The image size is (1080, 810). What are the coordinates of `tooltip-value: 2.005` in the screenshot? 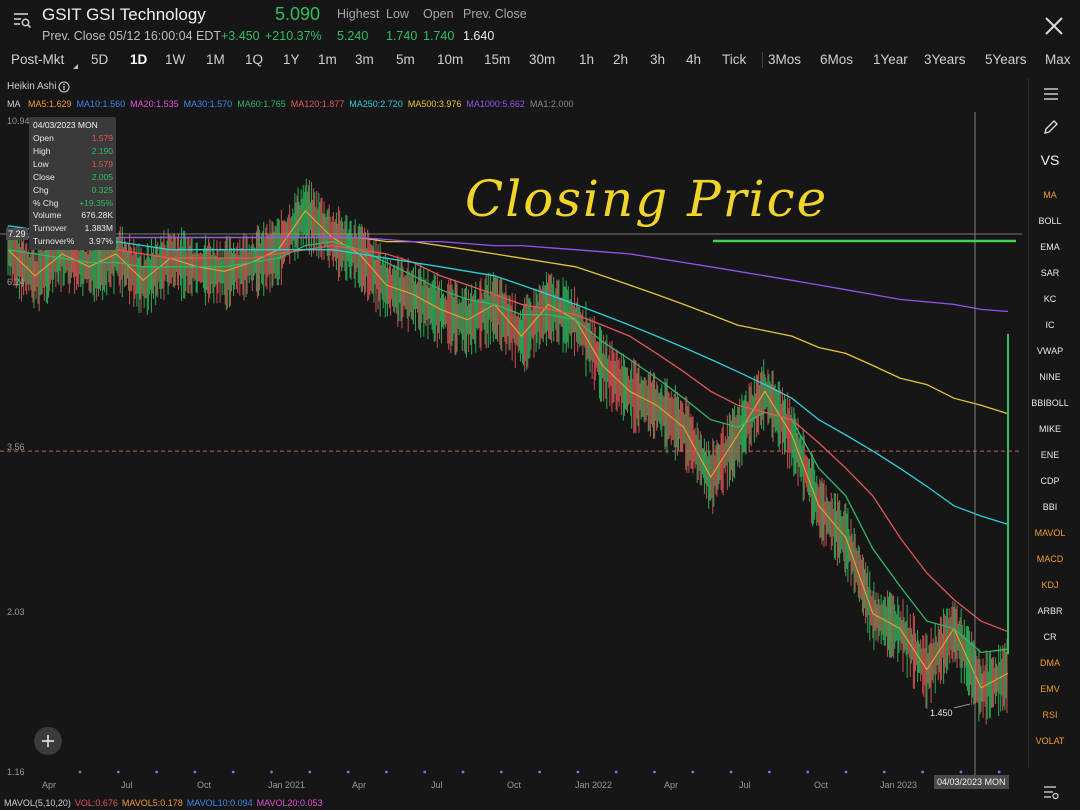 It's located at (102, 176).